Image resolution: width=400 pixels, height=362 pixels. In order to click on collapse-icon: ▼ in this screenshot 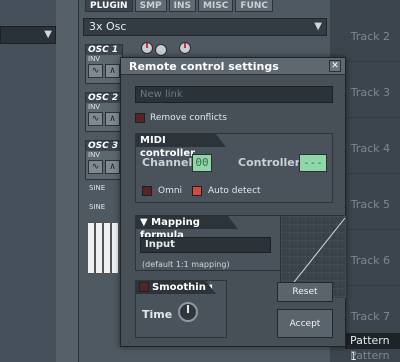, I will do `click(146, 222)`.